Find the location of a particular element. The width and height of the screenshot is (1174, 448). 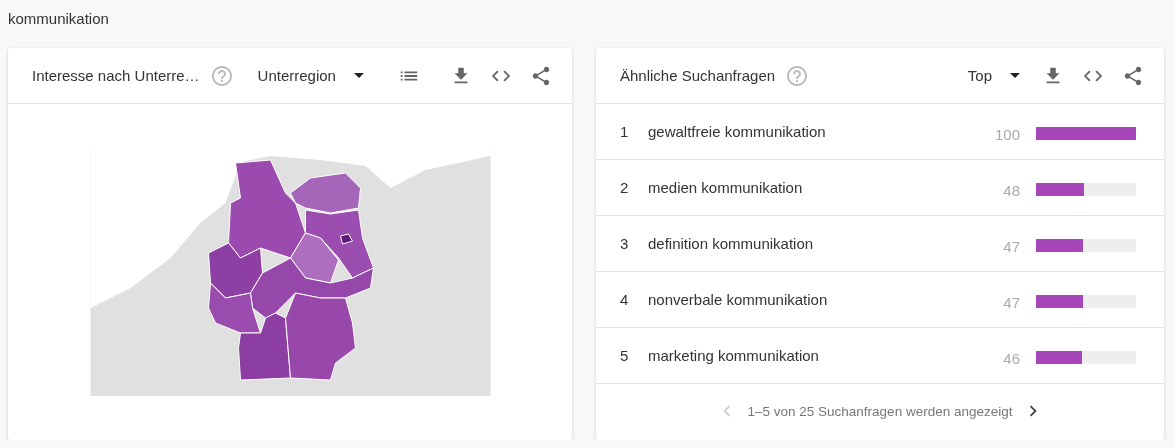

query-link: definition kommunikation is located at coordinates (731, 243).